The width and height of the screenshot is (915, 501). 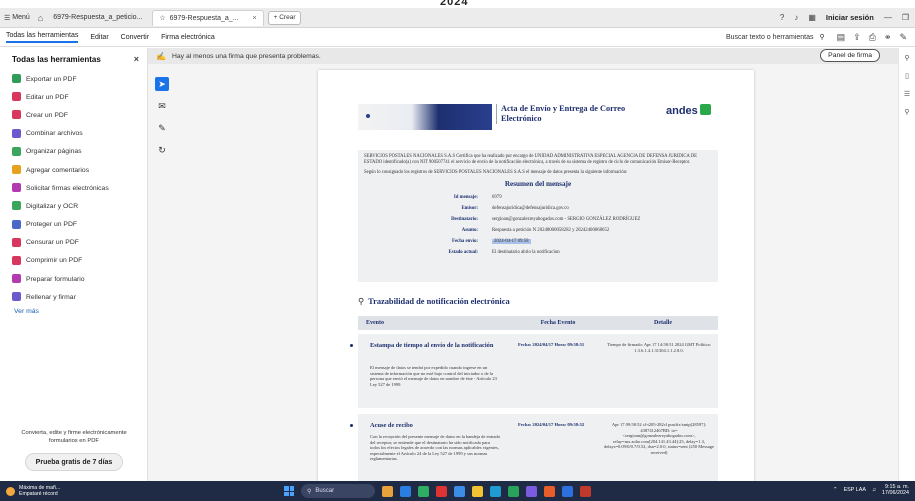 What do you see at coordinates (469, 230) in the screenshot?
I see `summary-key: Asunto:` at bounding box center [469, 230].